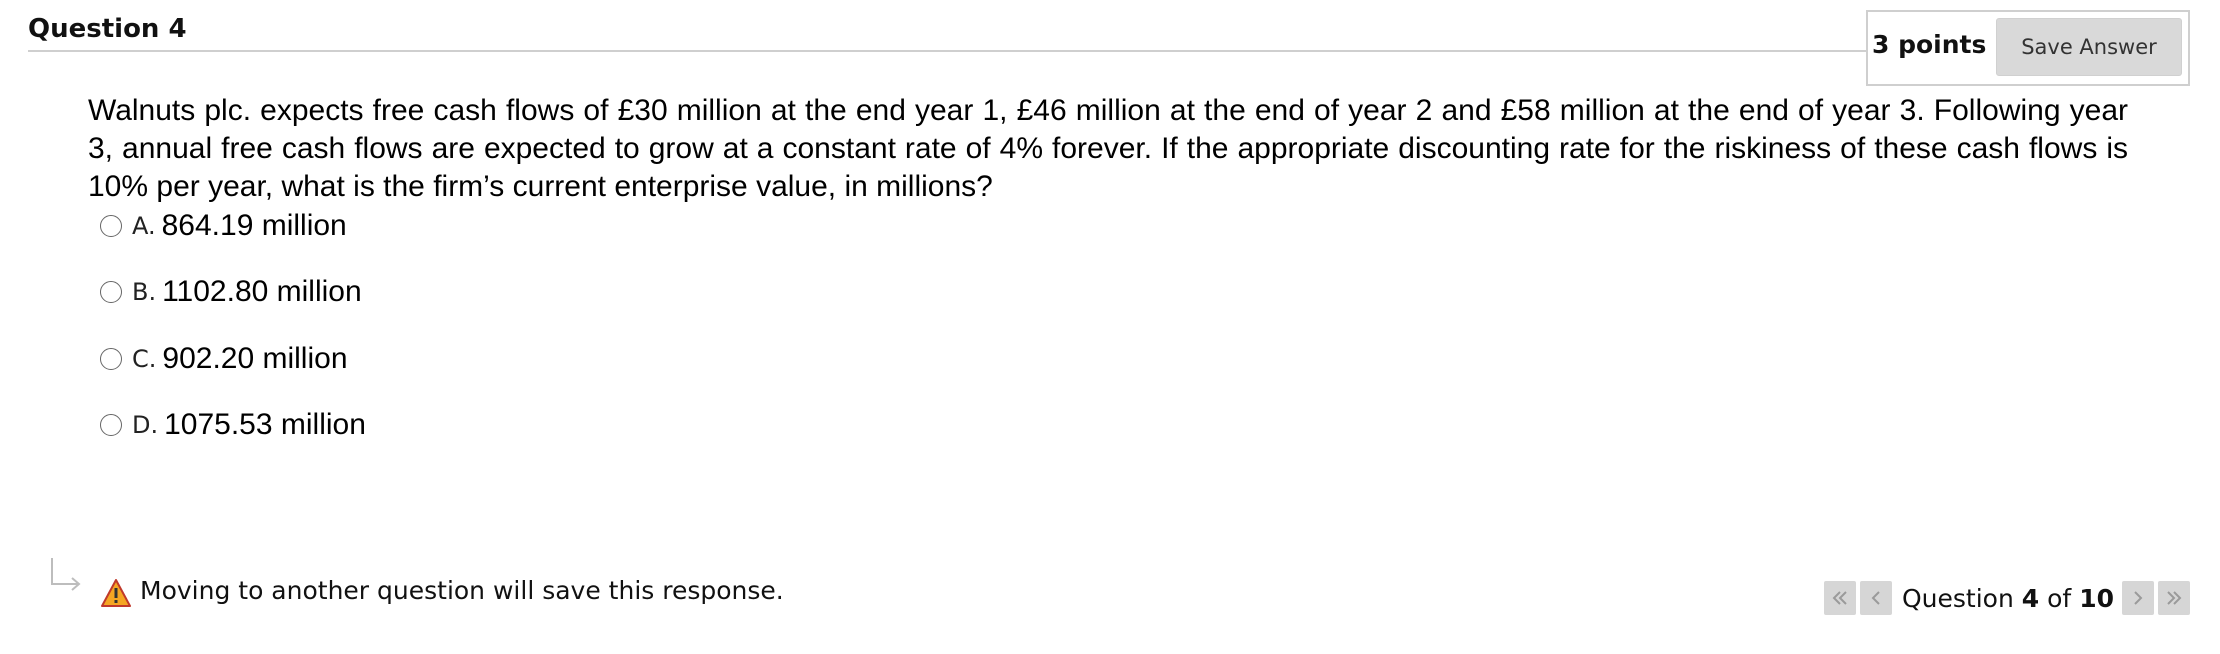  I want to click on return-arrow-icon, so click(66, 574).